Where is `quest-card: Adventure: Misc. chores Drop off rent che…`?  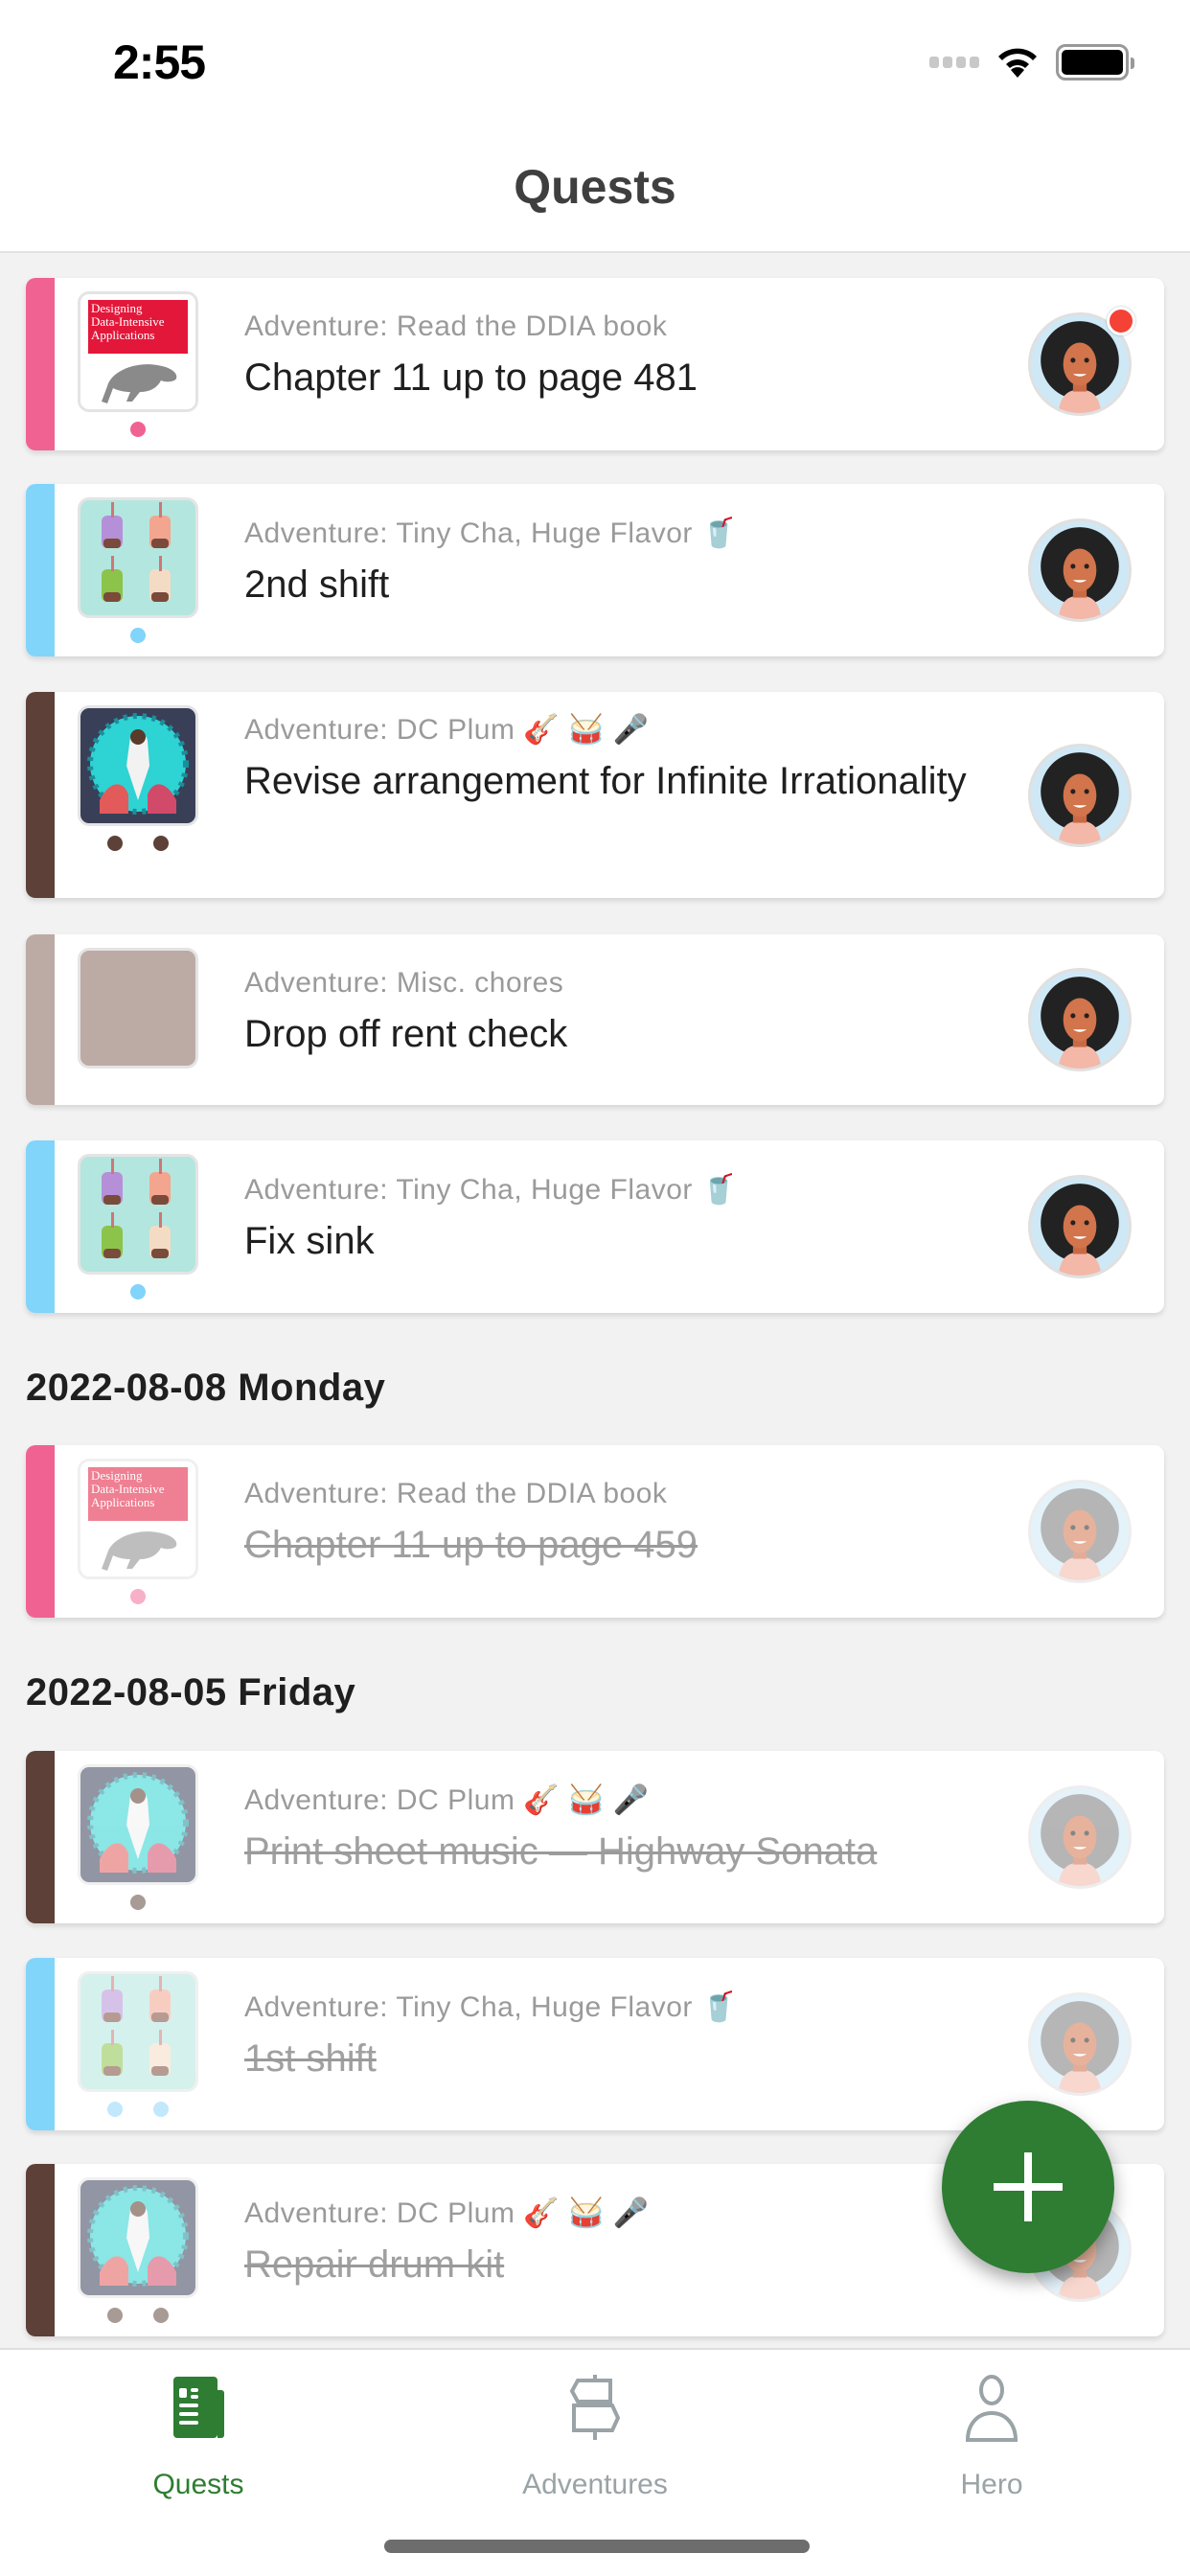
quest-card: Adventure: Misc. chores Drop off rent che… is located at coordinates (595, 1019).